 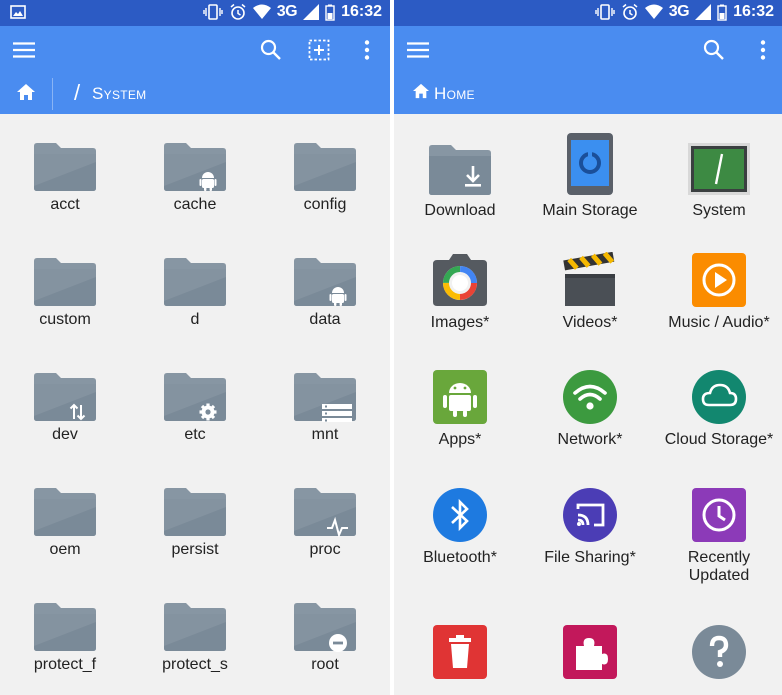 I want to click on folder-item: etc, so click(x=195, y=408).